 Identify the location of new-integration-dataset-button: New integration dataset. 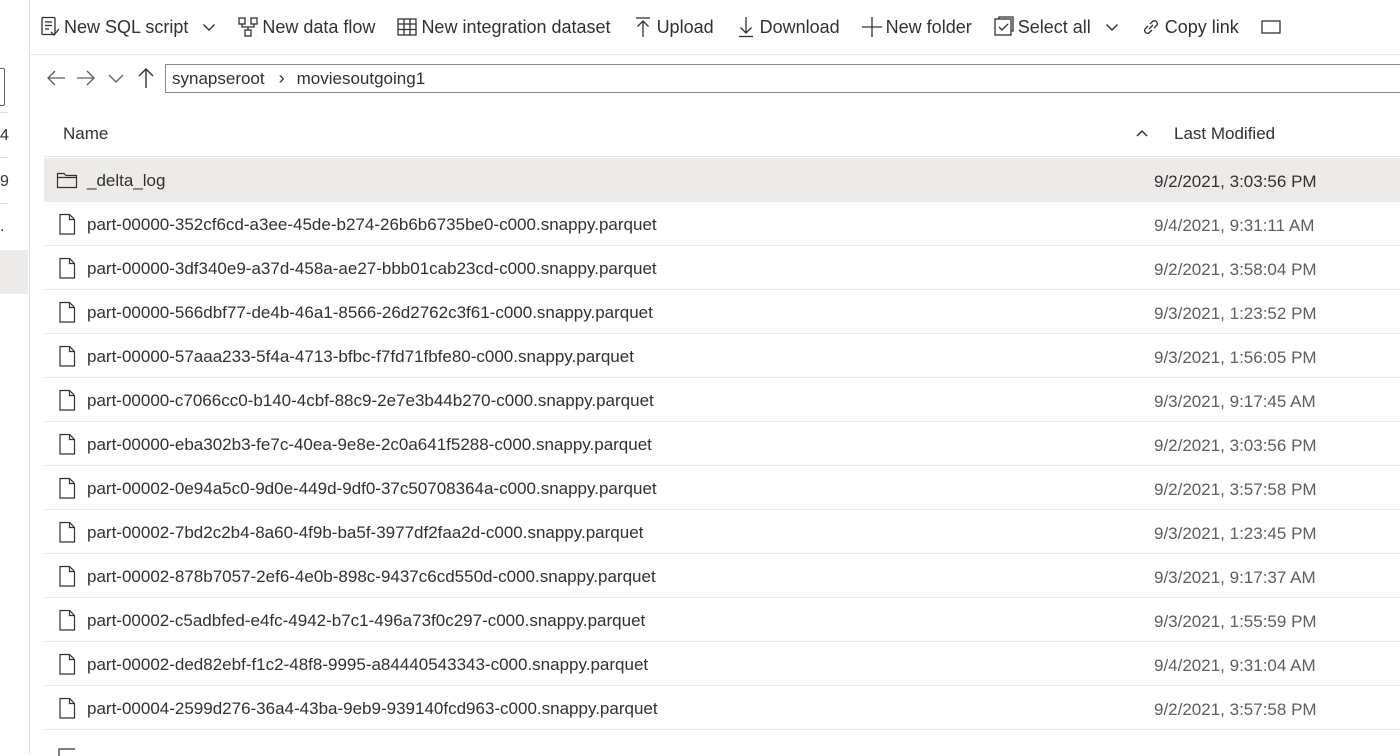
(504, 27).